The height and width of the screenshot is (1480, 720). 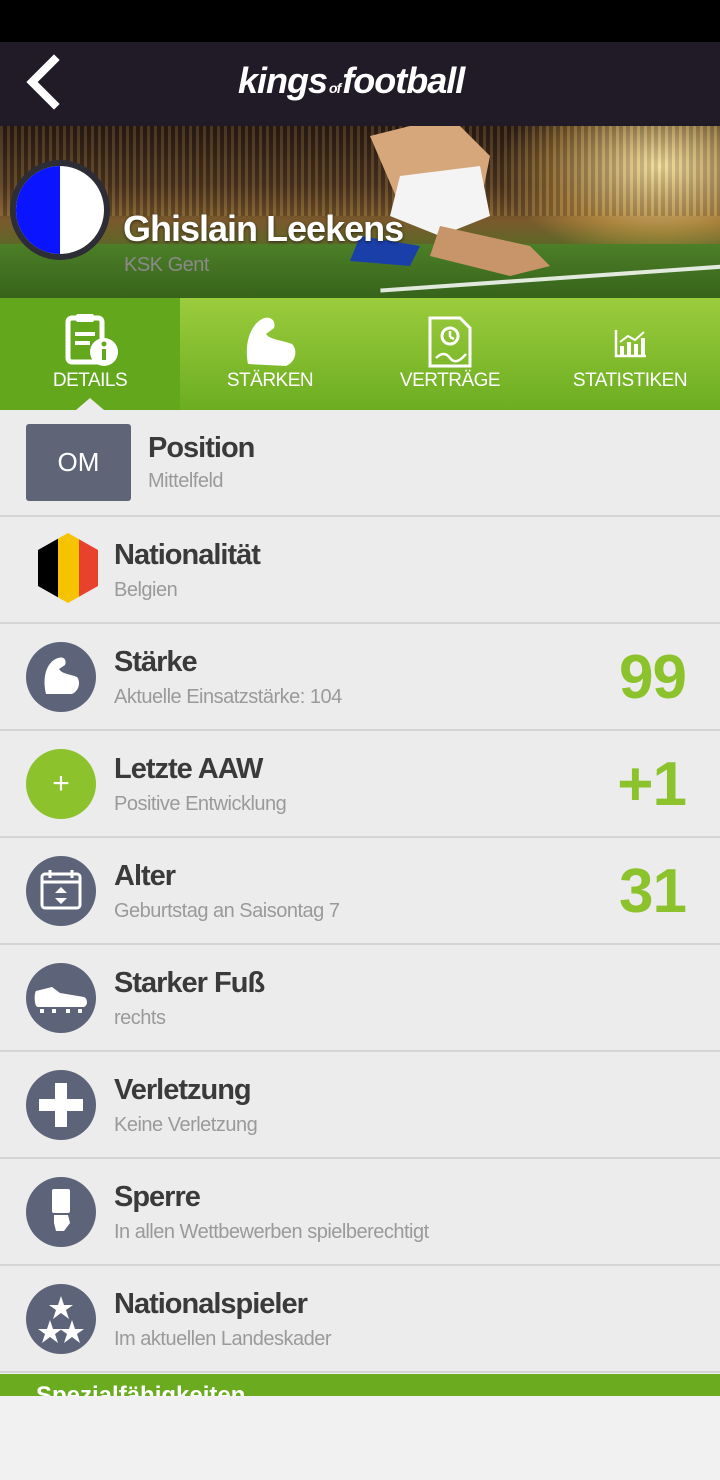 I want to click on row-title: Sperre, so click(x=157, y=1197).